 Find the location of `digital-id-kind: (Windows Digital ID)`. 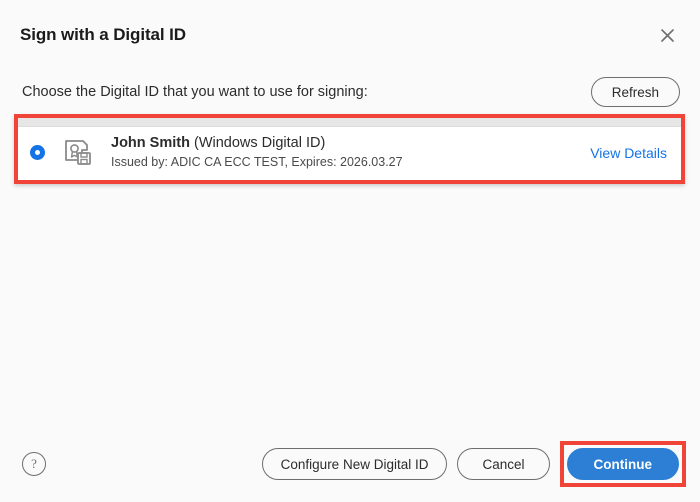

digital-id-kind: (Windows Digital ID) is located at coordinates (259, 143).